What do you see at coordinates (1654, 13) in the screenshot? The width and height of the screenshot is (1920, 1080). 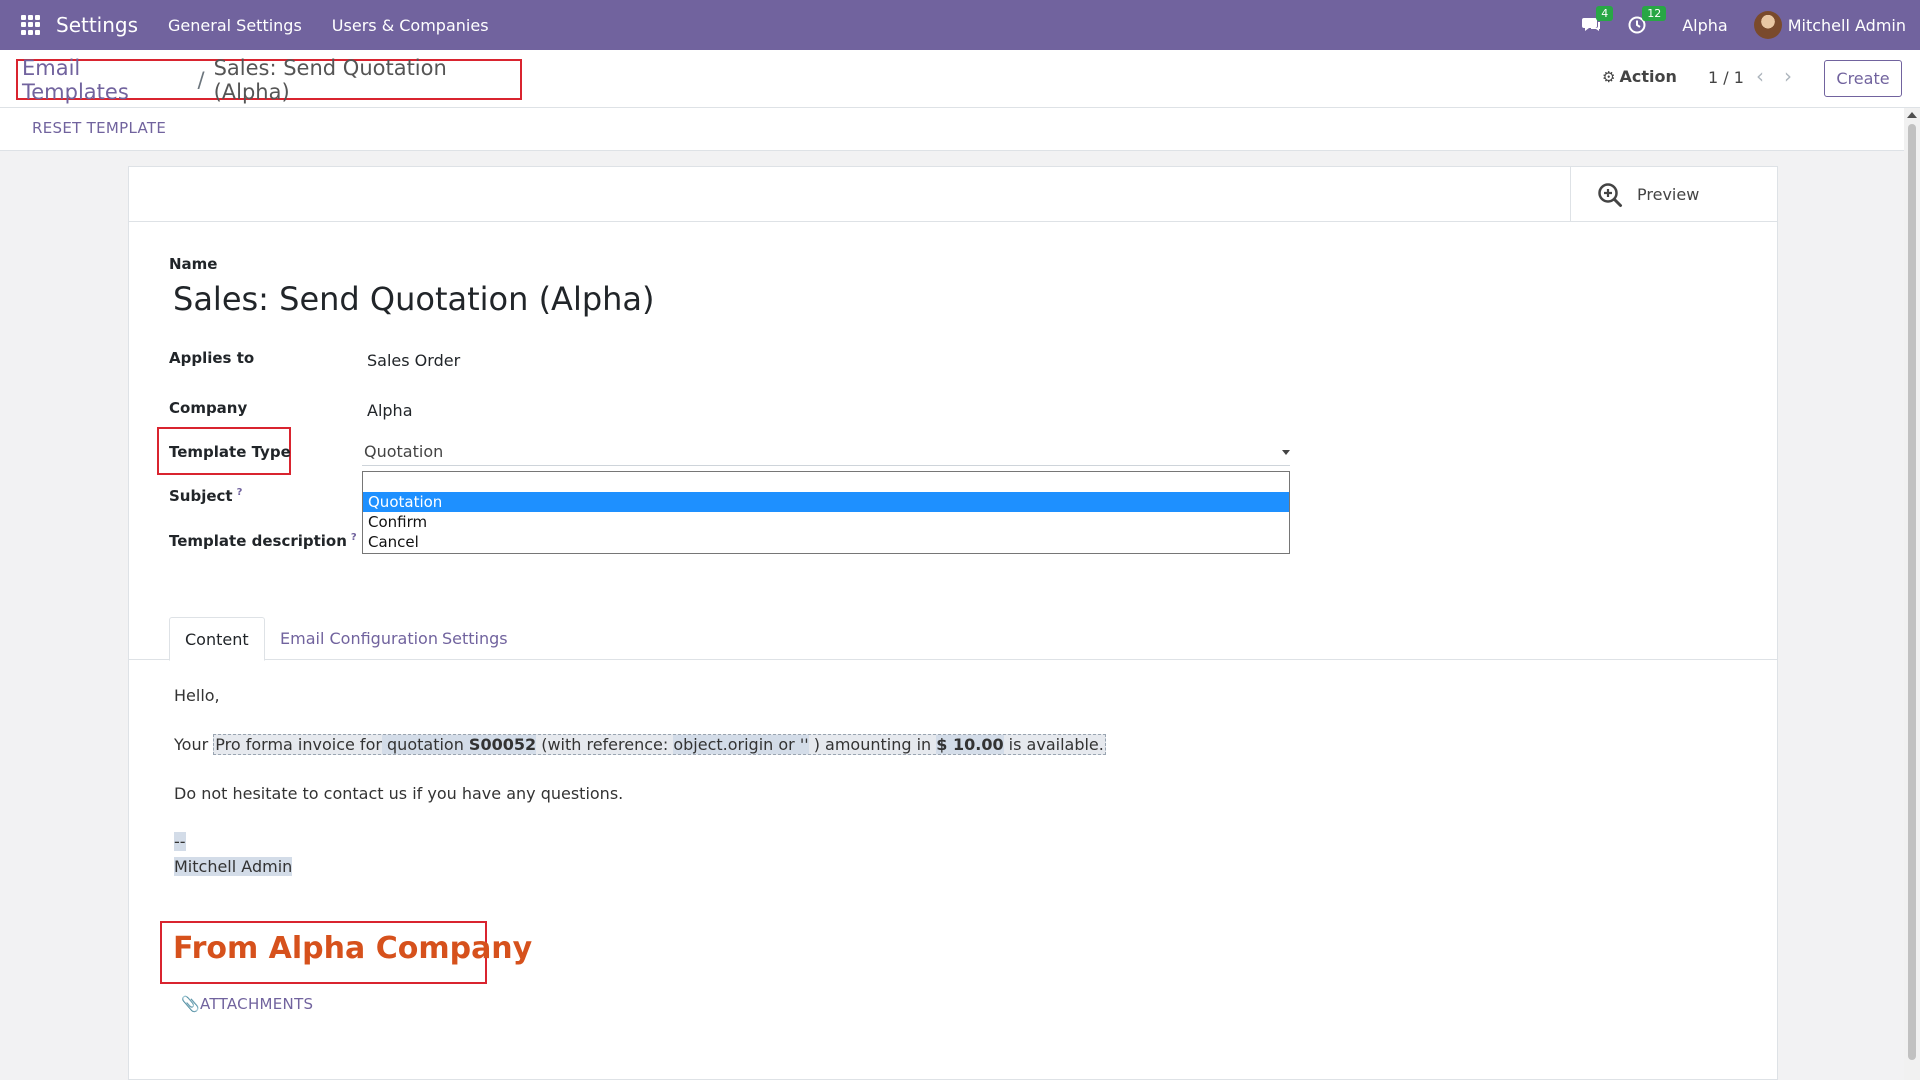 I see `activities-badge: 12` at bounding box center [1654, 13].